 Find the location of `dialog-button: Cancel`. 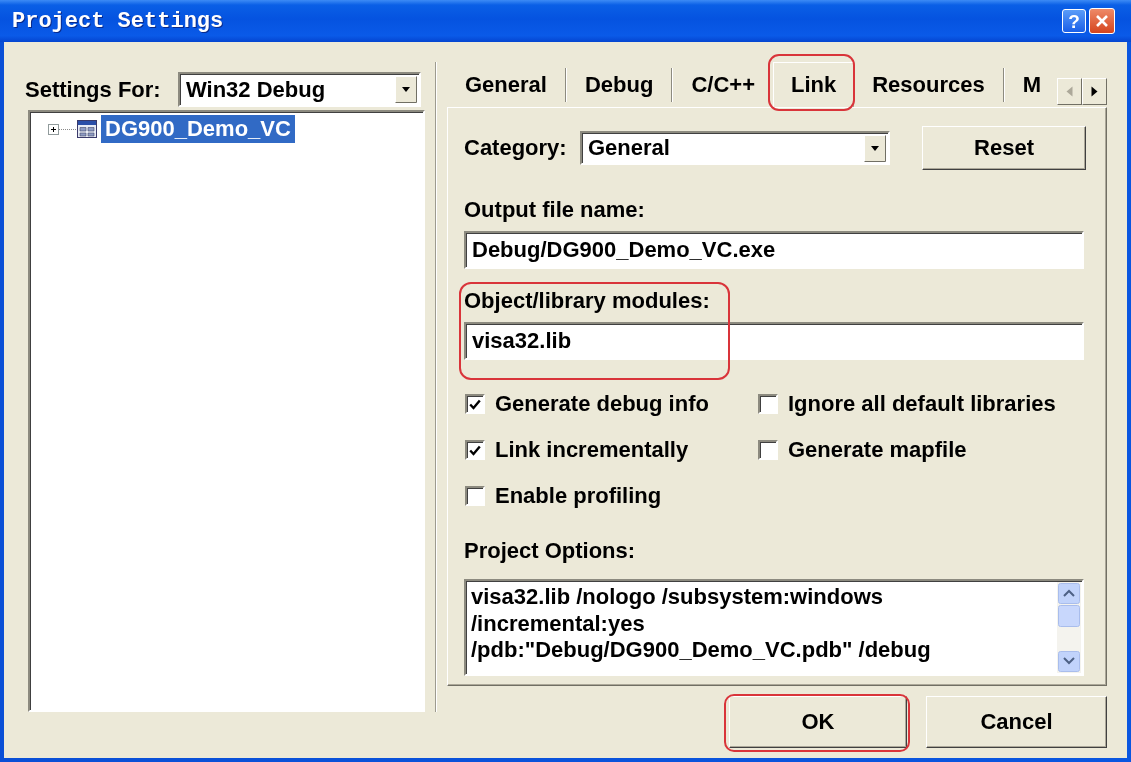

dialog-button: Cancel is located at coordinates (1016, 722).